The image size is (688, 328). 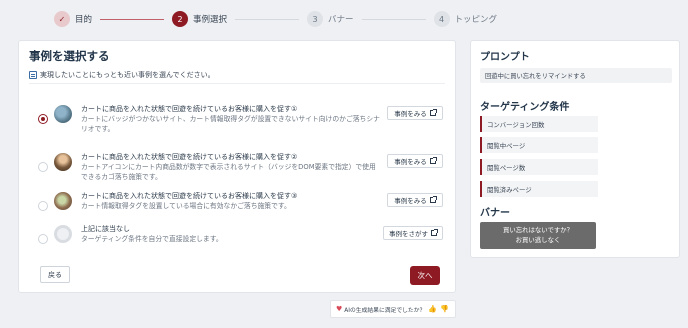 What do you see at coordinates (189, 196) in the screenshot?
I see `case-title: カートに商品を入れた状態で回遊を続けているお客様に購入を促す③` at bounding box center [189, 196].